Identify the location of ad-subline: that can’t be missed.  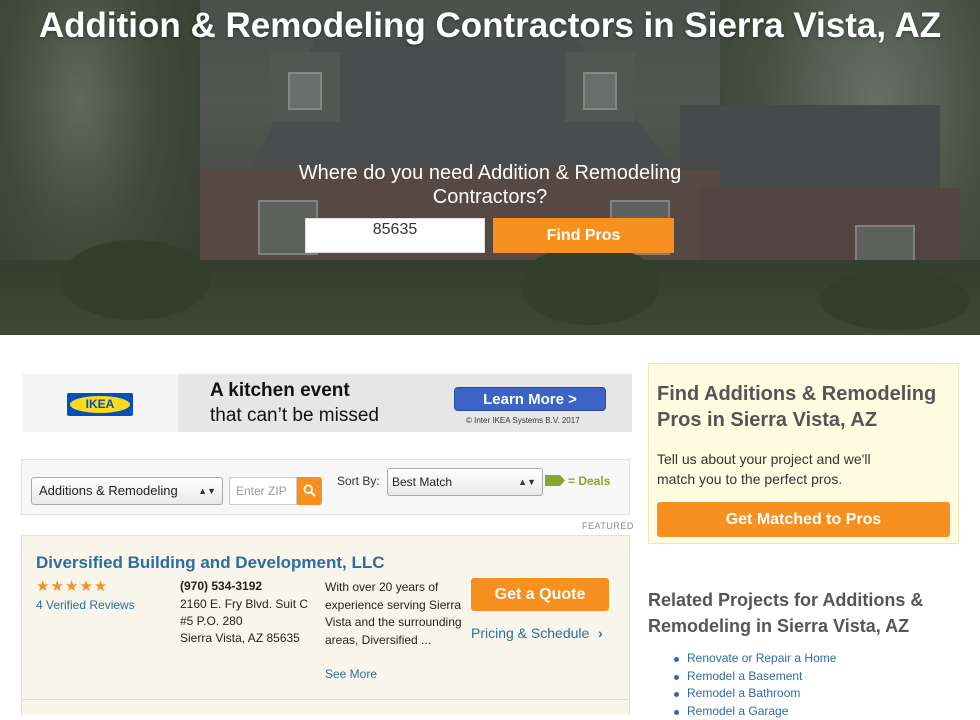
(294, 416).